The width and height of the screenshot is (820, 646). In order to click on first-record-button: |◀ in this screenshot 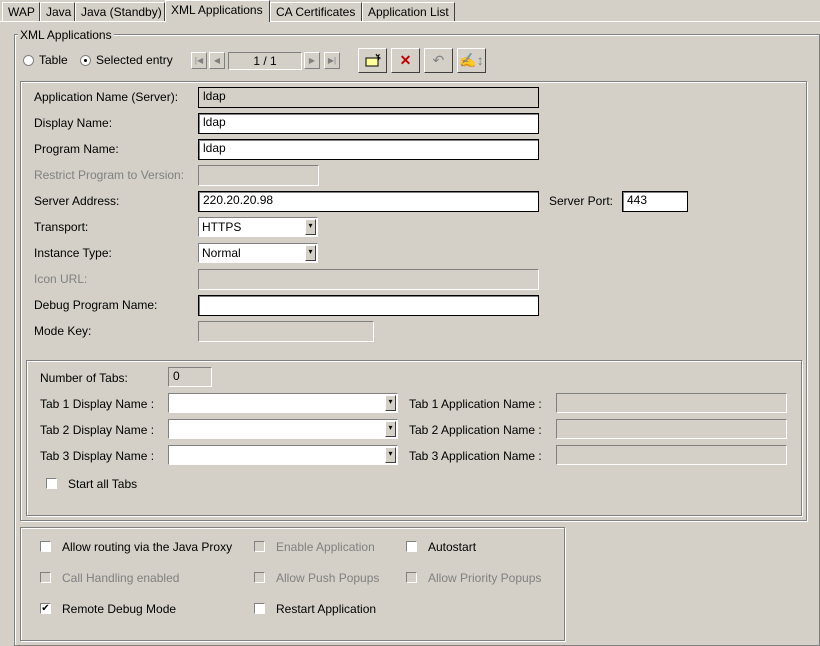, I will do `click(199, 60)`.